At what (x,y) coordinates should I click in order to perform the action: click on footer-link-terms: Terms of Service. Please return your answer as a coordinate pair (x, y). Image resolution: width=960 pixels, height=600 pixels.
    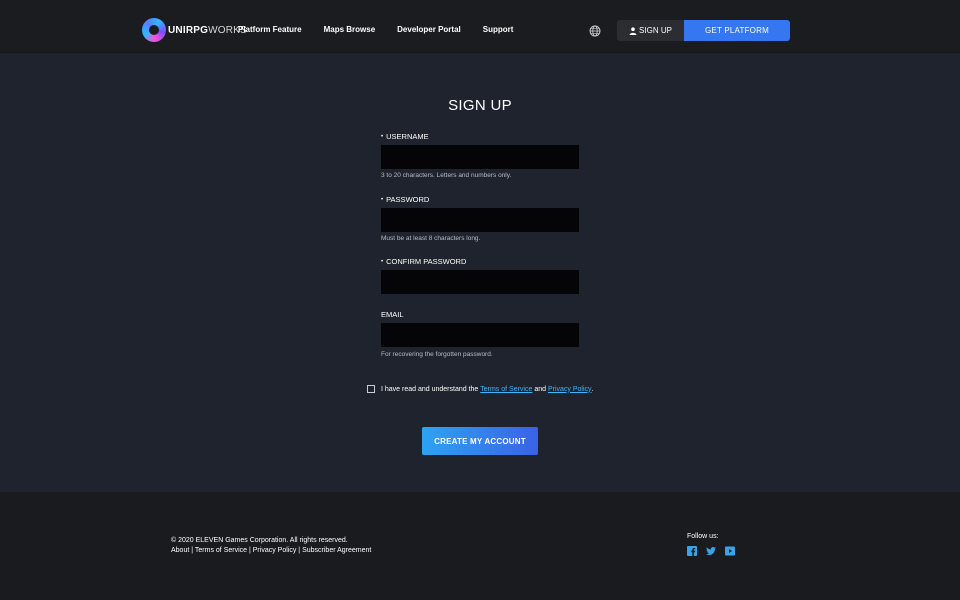
    Looking at the image, I should click on (221, 550).